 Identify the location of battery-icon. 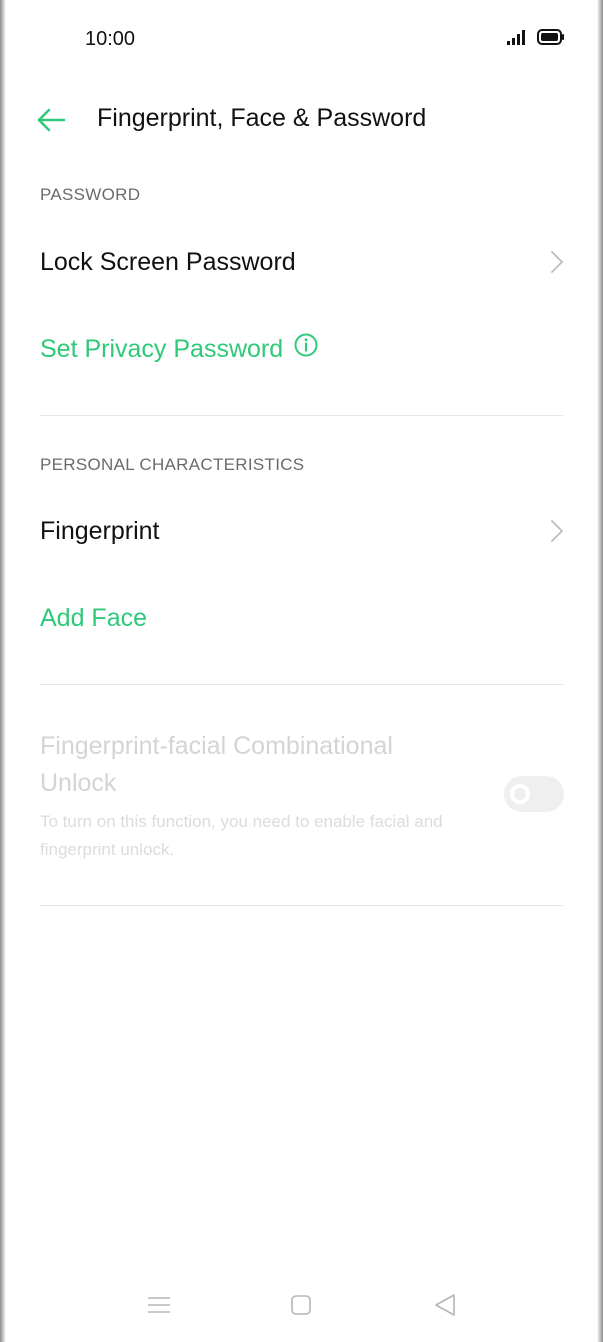
(551, 39).